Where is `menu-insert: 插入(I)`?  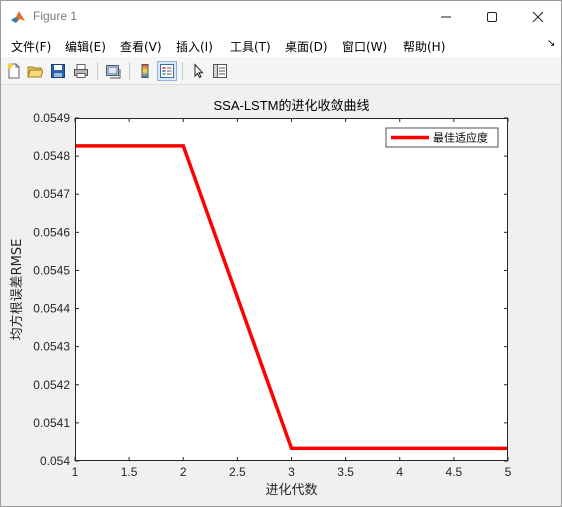
menu-insert: 插入(I) is located at coordinates (194, 46).